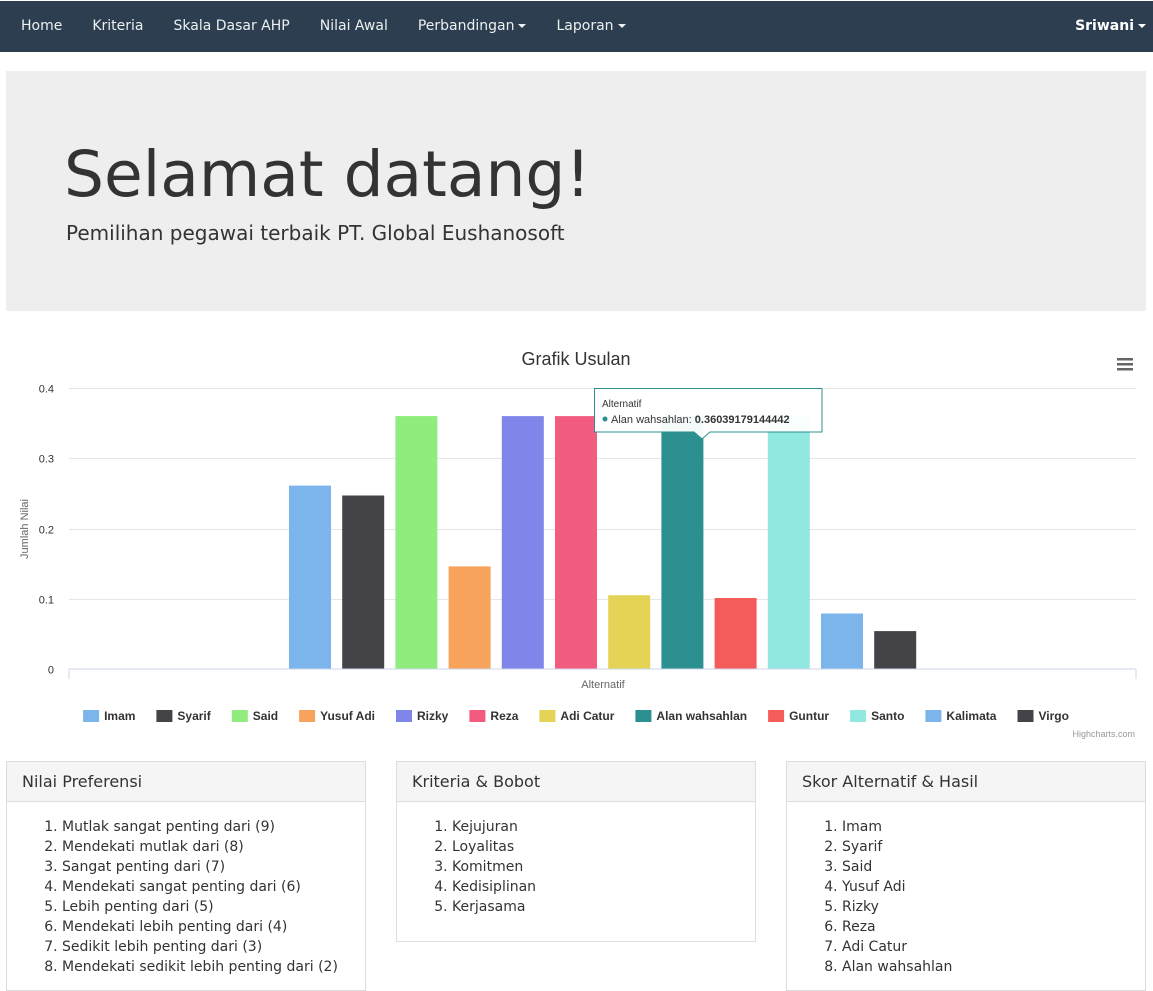  Describe the element at coordinates (504, 716) in the screenshot. I see `legend-label: Reza` at that location.